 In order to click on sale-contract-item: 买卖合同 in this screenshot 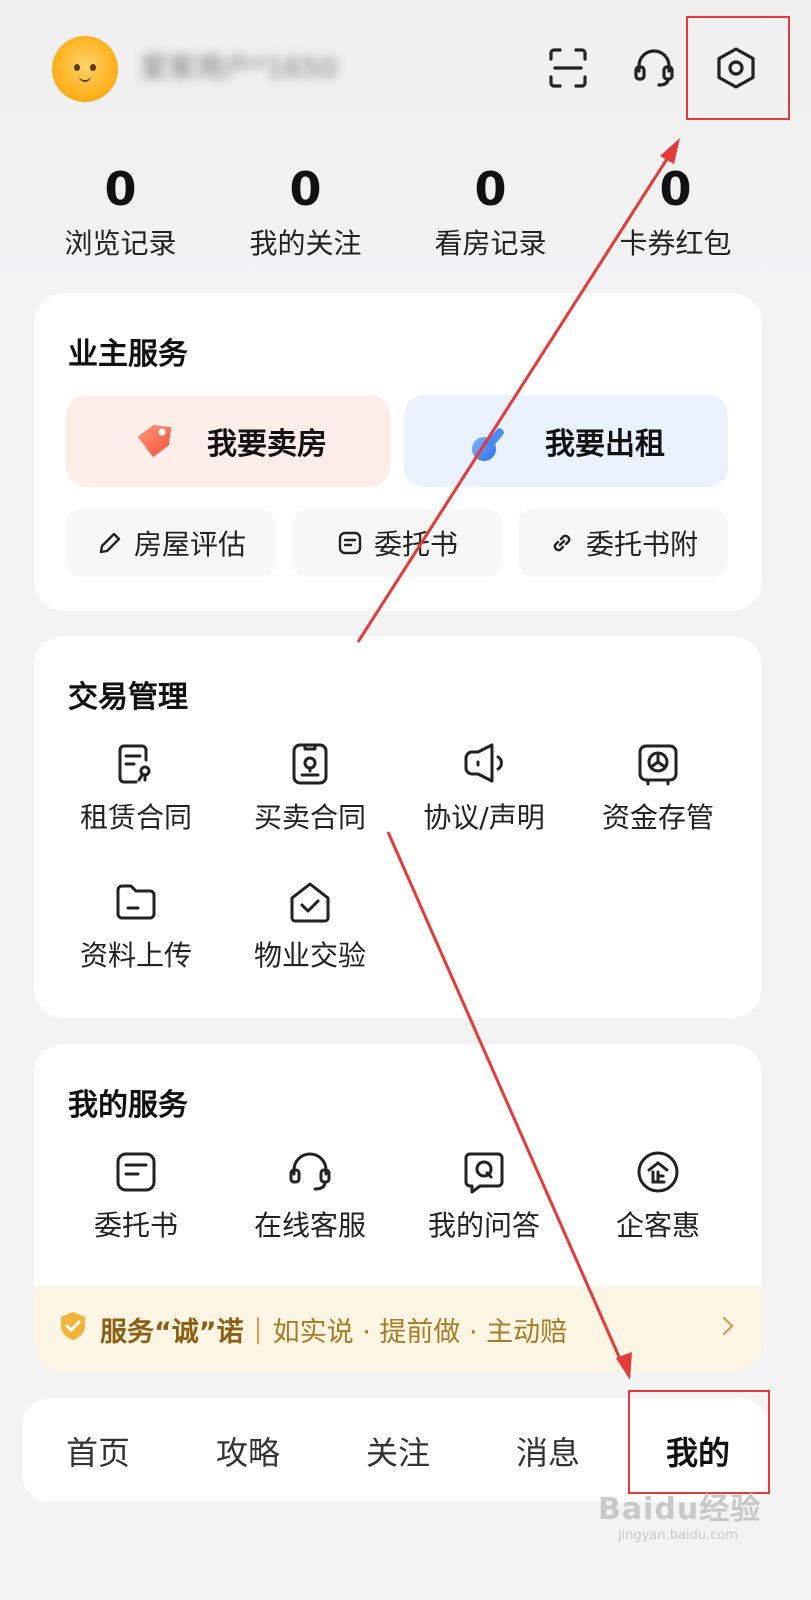, I will do `click(310, 789)`.